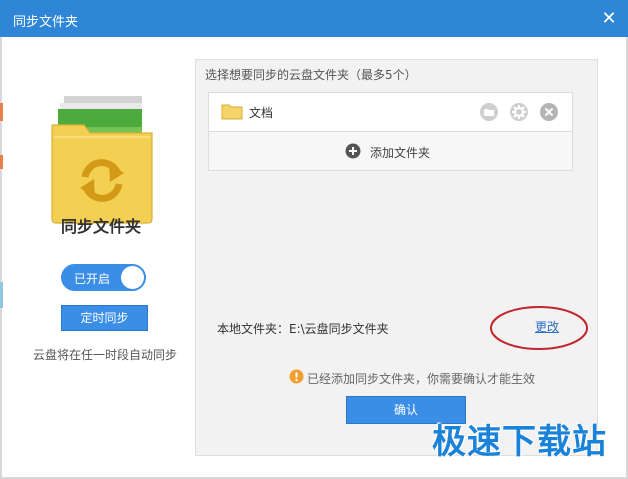  Describe the element at coordinates (296, 376) in the screenshot. I see `info-icon` at that location.